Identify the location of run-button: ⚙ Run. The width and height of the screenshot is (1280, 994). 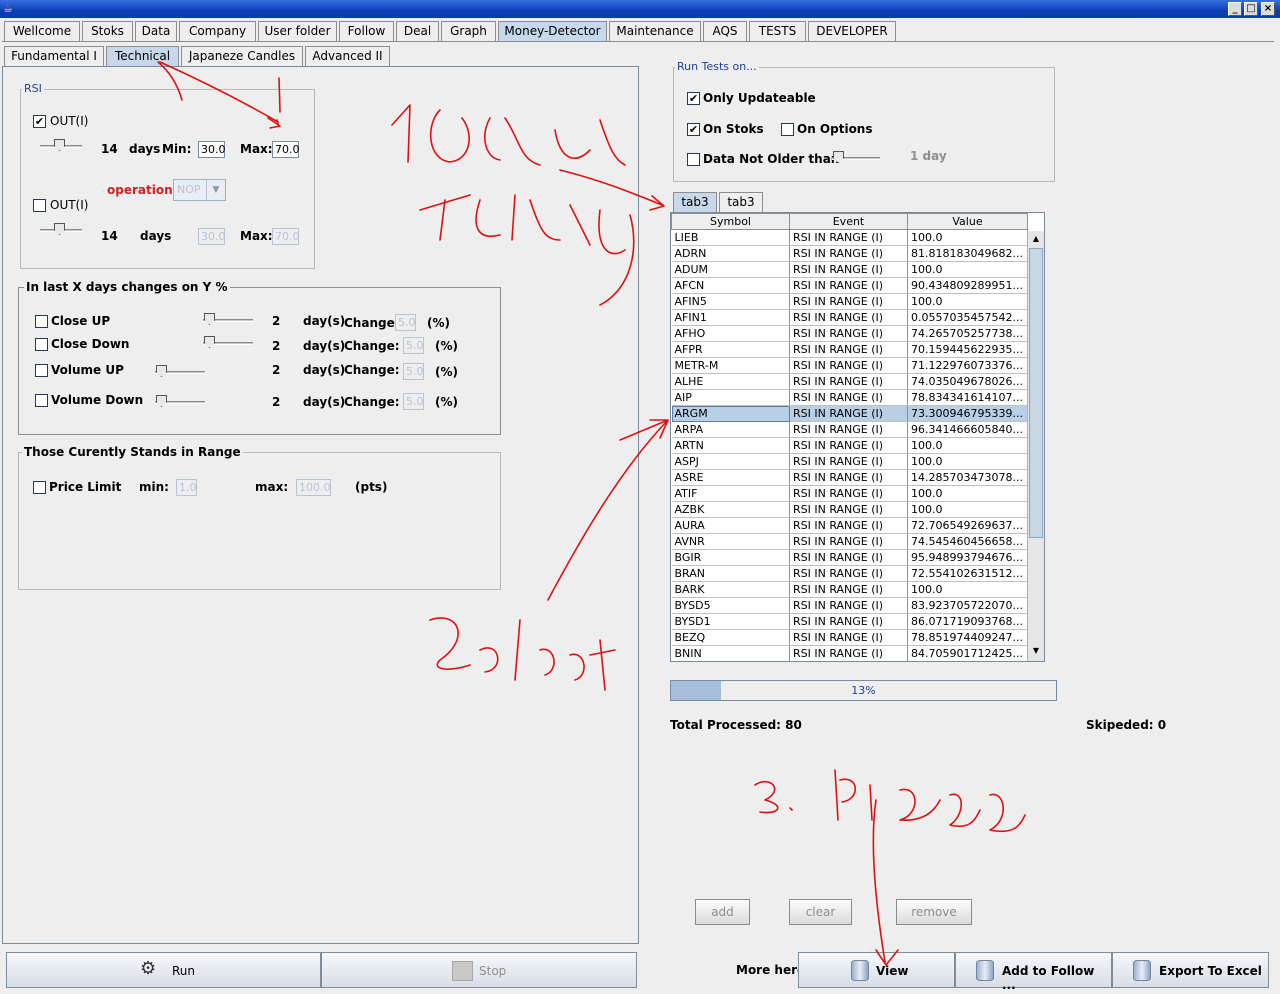
(163, 970).